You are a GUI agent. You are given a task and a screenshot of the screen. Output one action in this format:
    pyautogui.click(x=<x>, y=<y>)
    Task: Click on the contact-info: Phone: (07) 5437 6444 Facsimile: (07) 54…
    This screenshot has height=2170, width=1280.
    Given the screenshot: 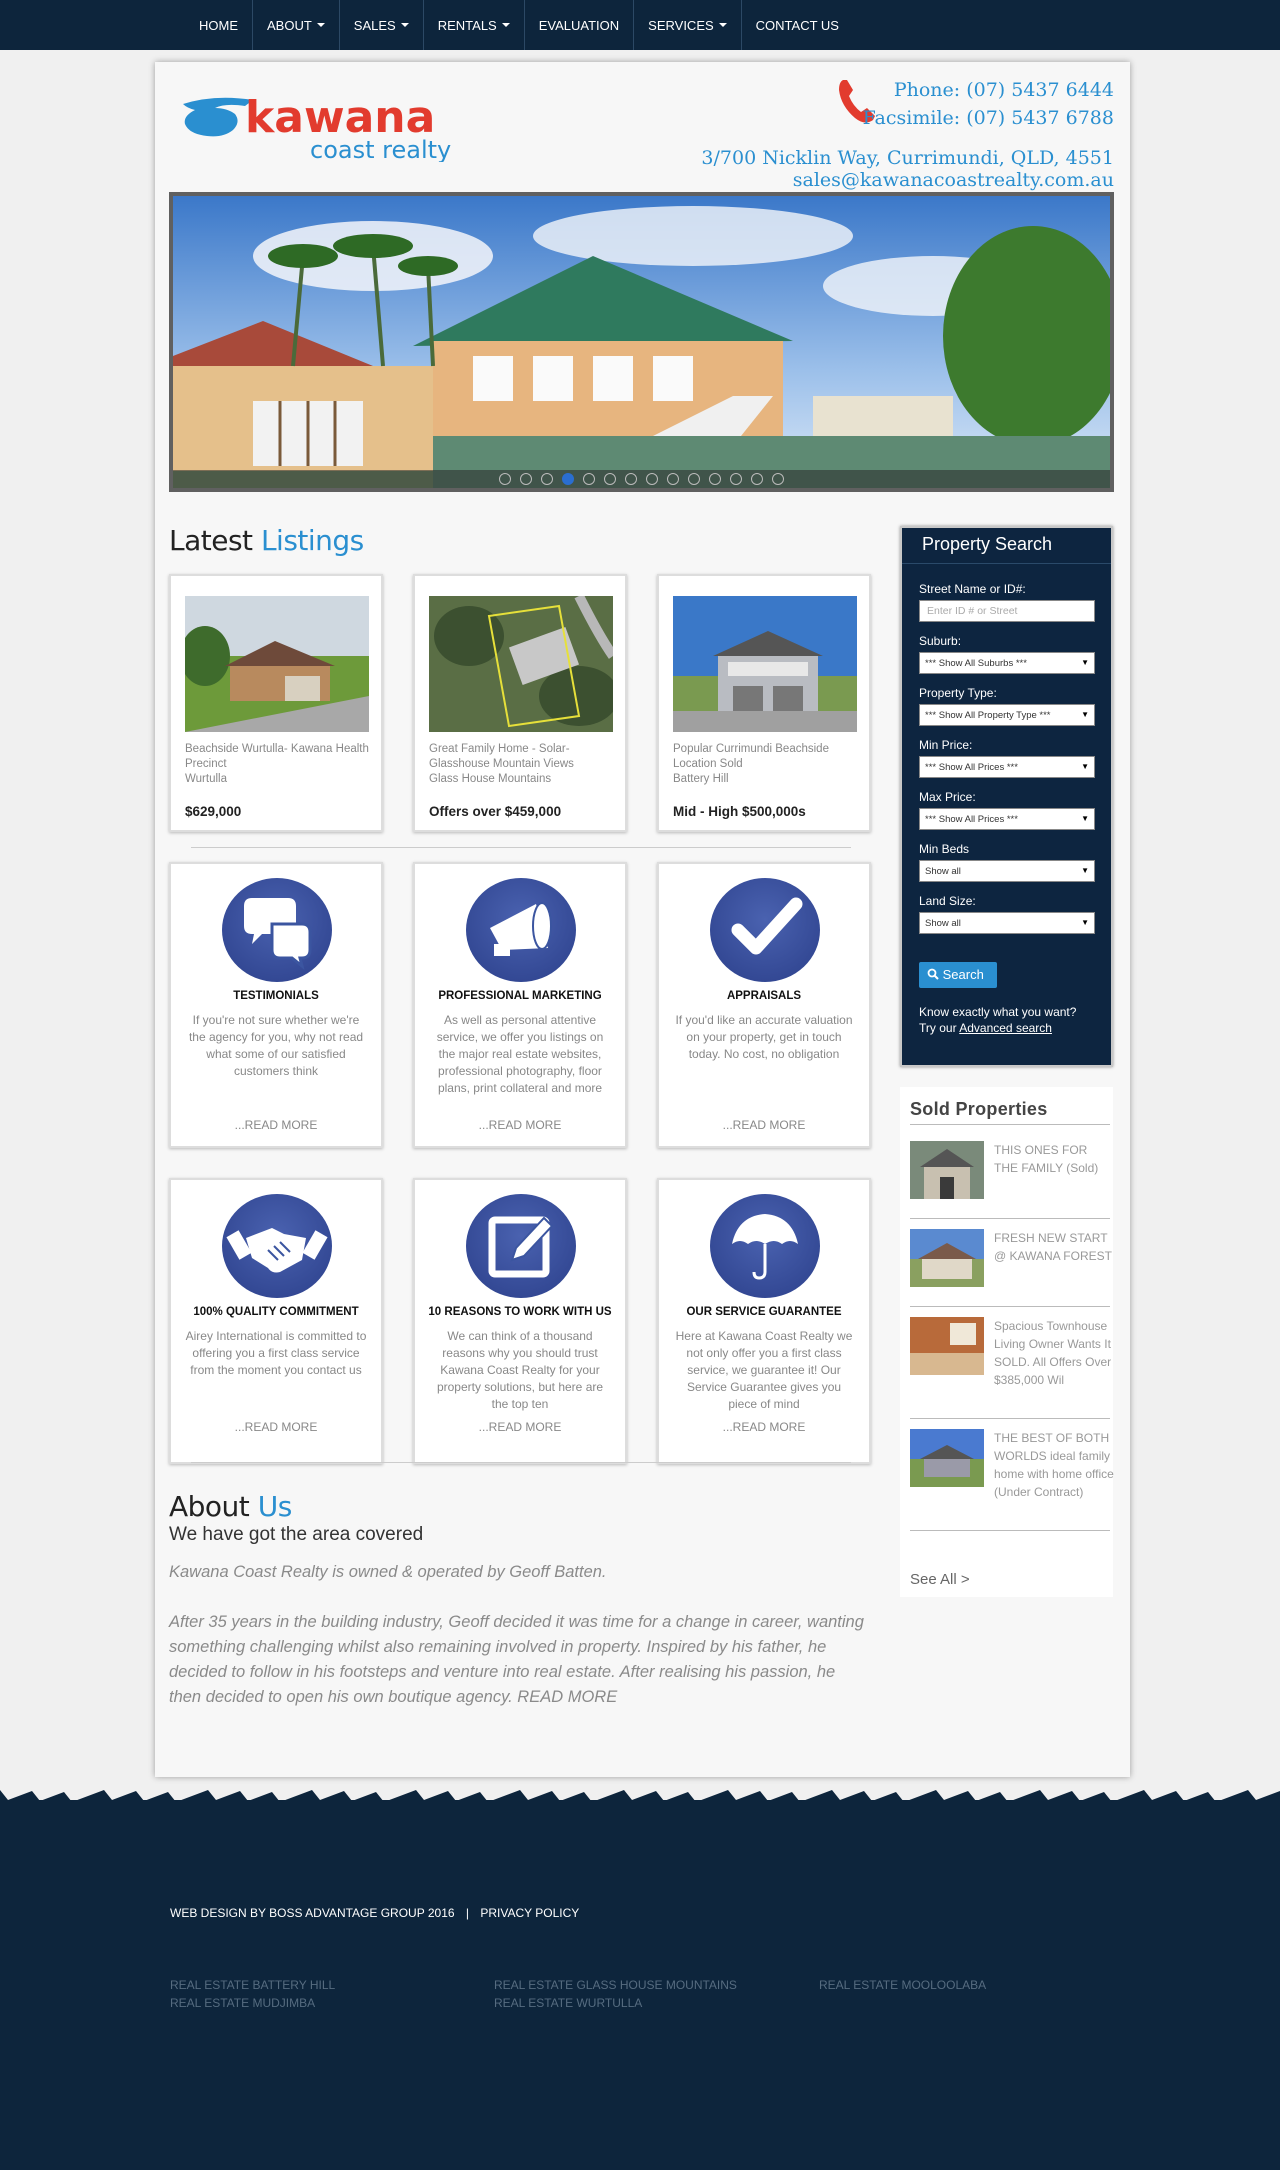 What is the action you would take?
    pyautogui.click(x=988, y=104)
    